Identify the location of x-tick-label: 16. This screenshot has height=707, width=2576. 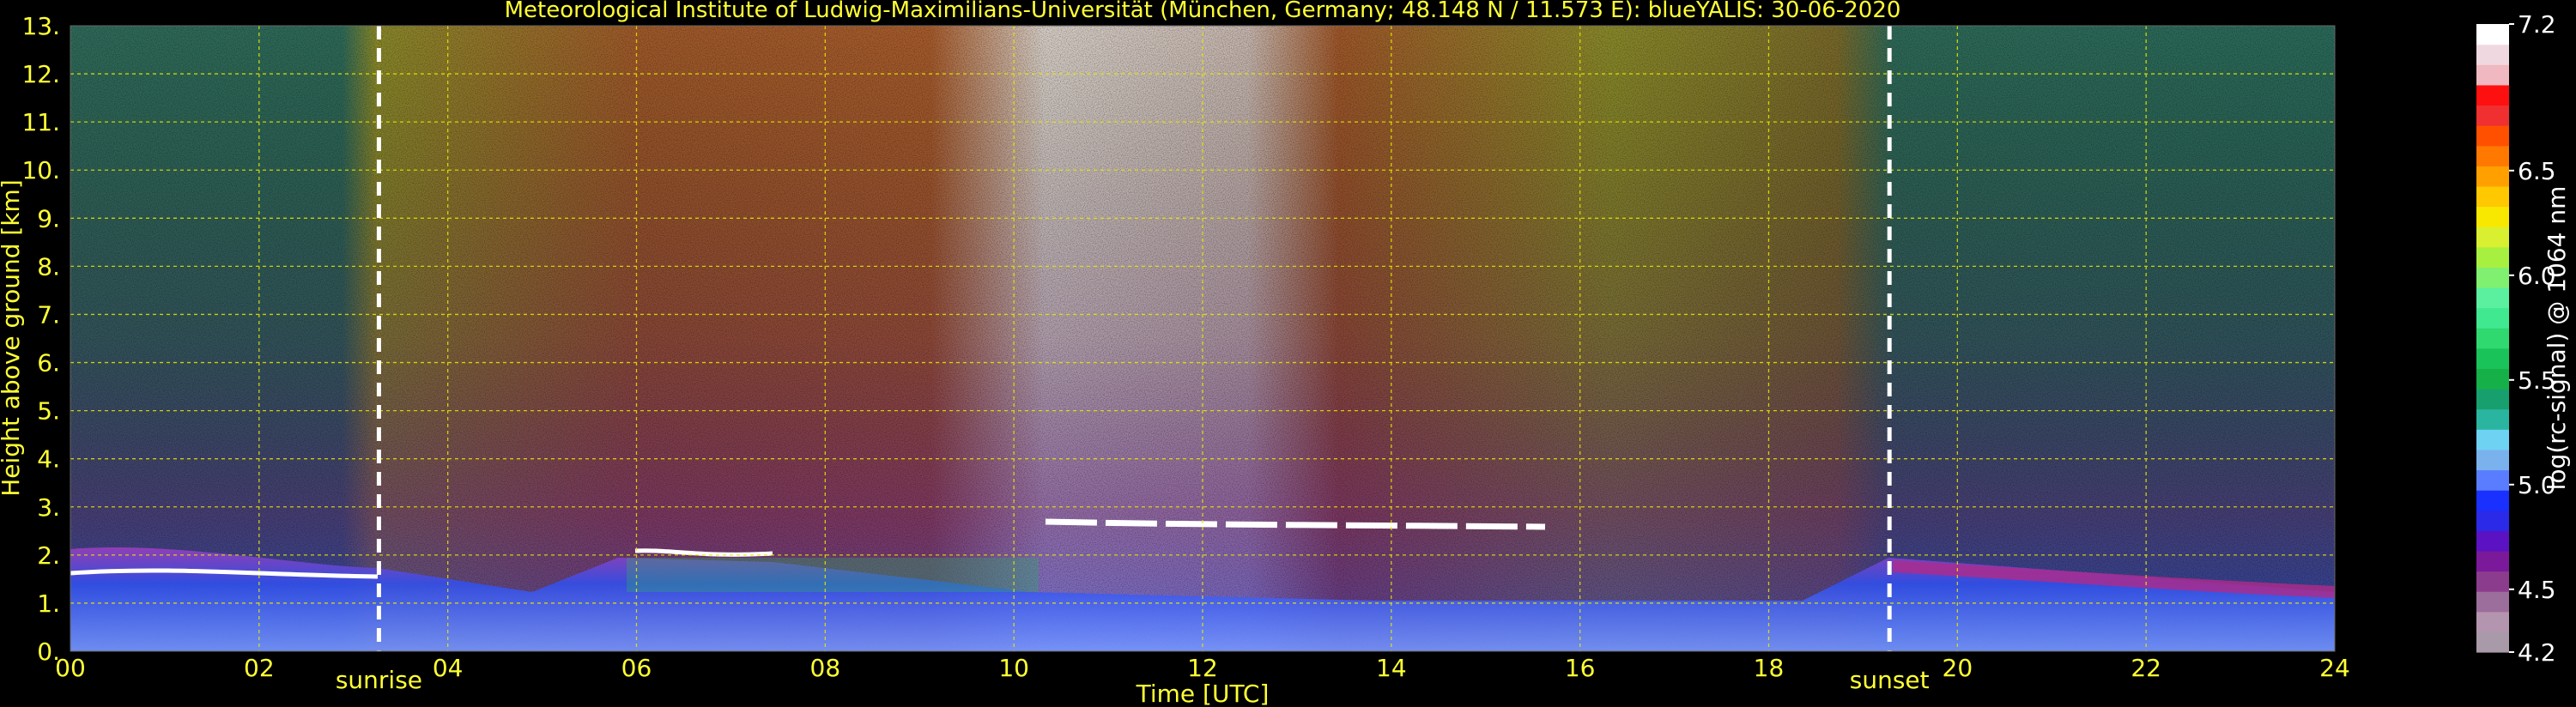
(1580, 668).